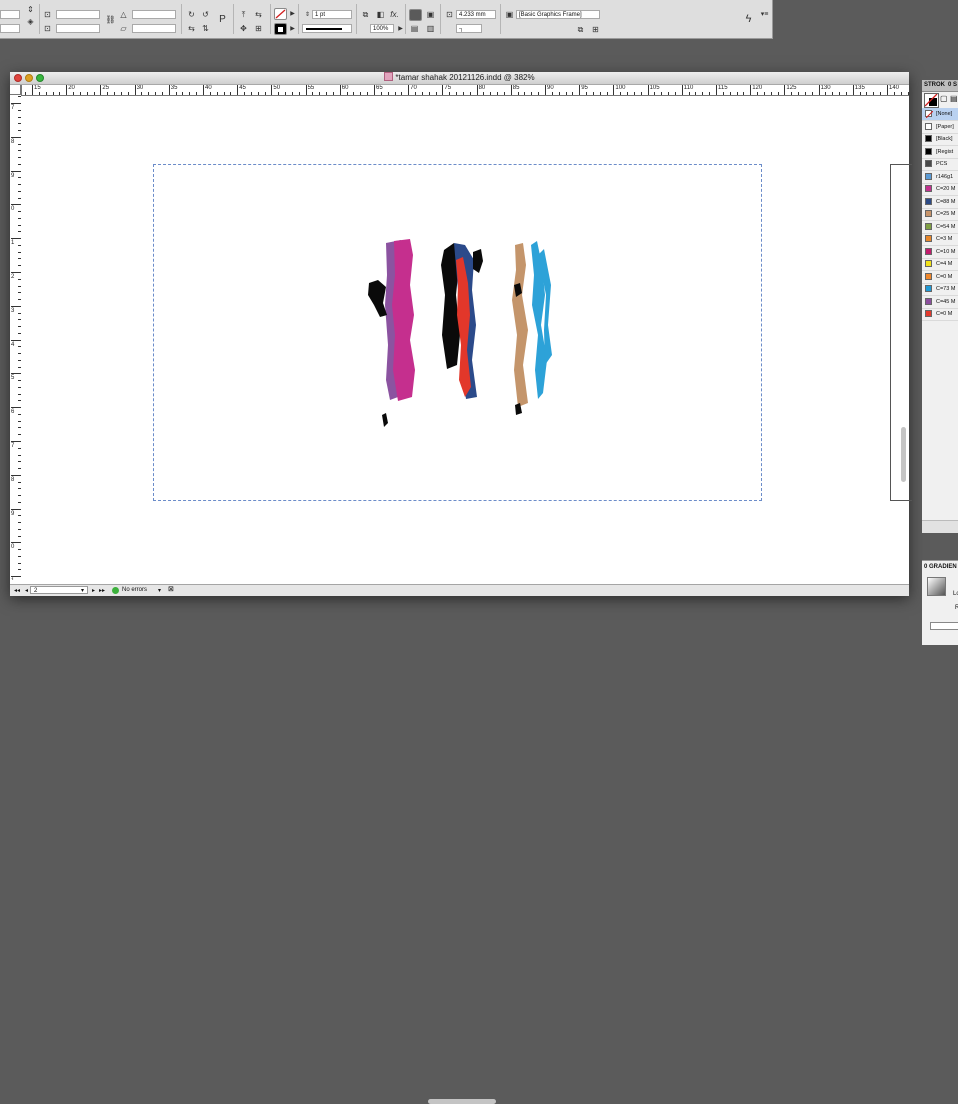 The width and height of the screenshot is (958, 1104). Describe the element at coordinates (171, 589) in the screenshot. I see `open-in-bridge-icon: ⊠` at that location.